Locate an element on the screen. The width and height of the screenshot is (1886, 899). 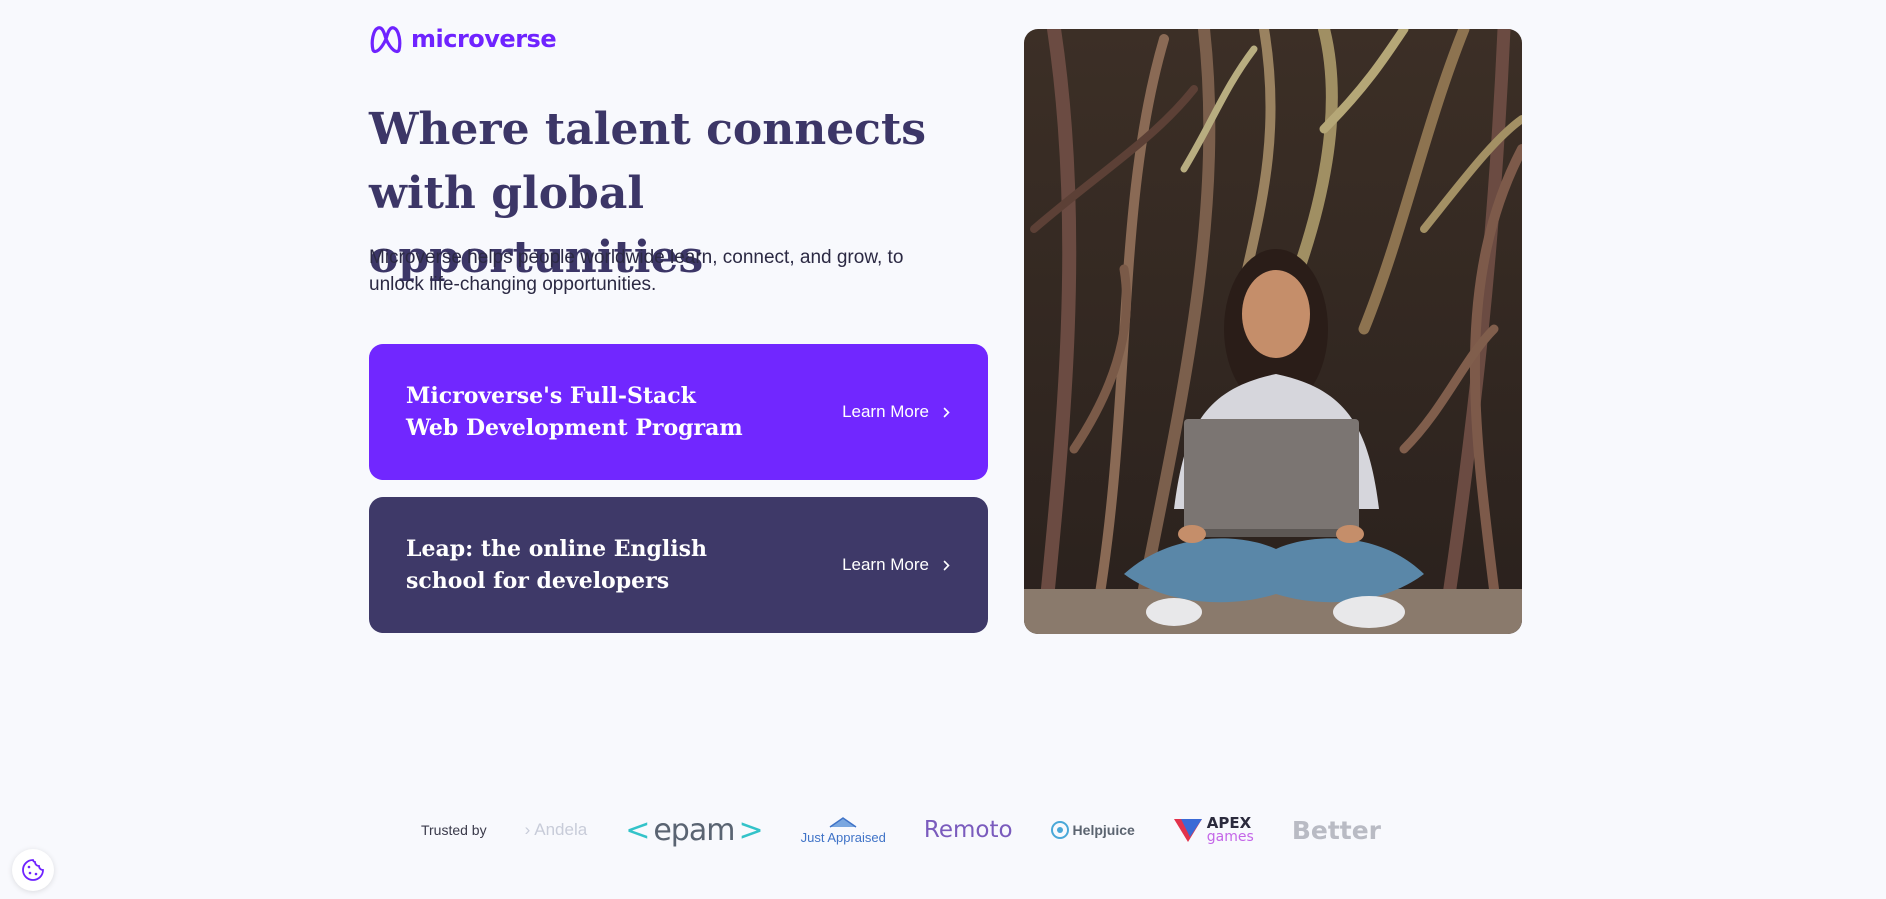
epam-bracket-left-icon: < is located at coordinates (637, 830).